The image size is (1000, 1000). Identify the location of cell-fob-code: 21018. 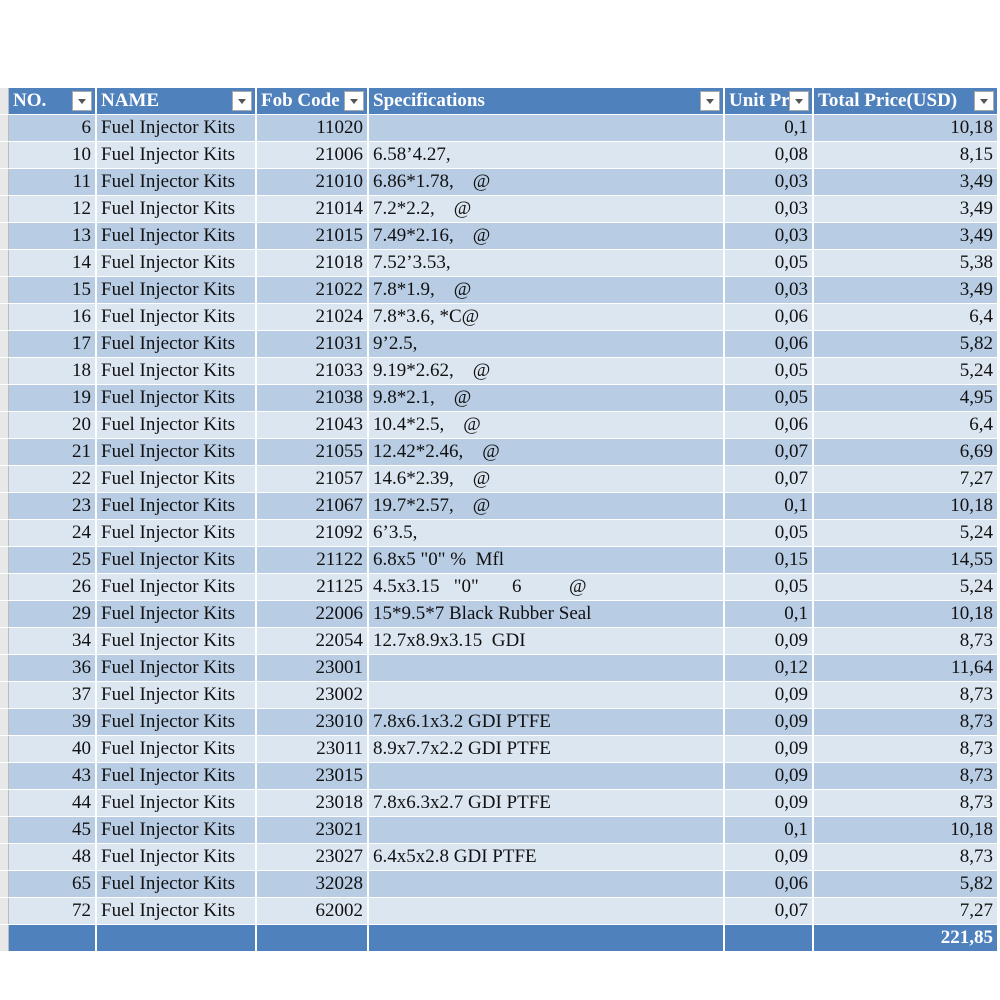
(313, 263).